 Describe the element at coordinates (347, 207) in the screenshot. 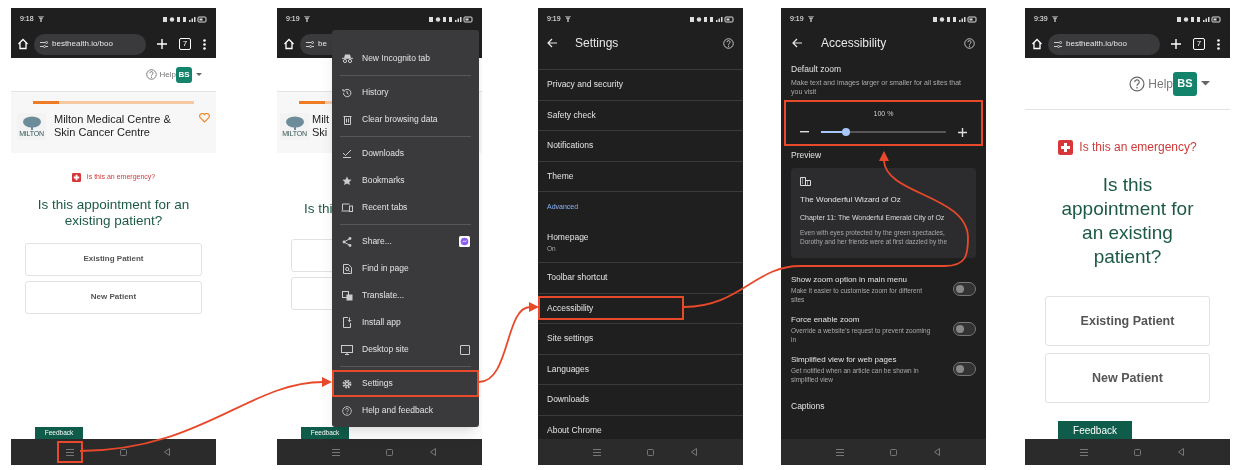

I see `devices-icon` at that location.